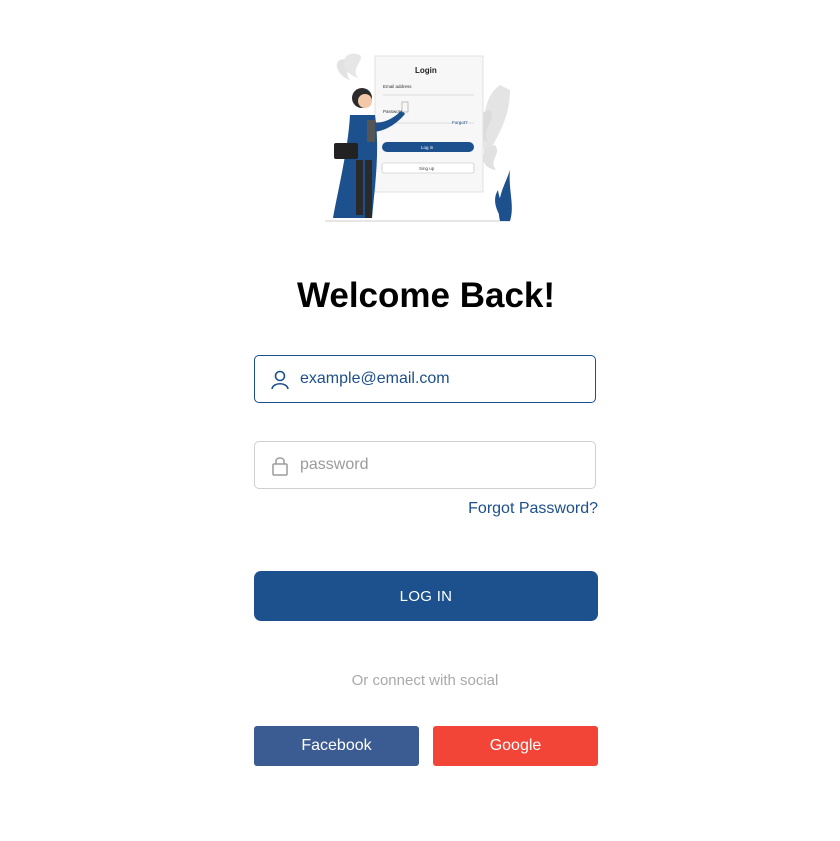  What do you see at coordinates (280, 466) in the screenshot?
I see `lock-icon` at bounding box center [280, 466].